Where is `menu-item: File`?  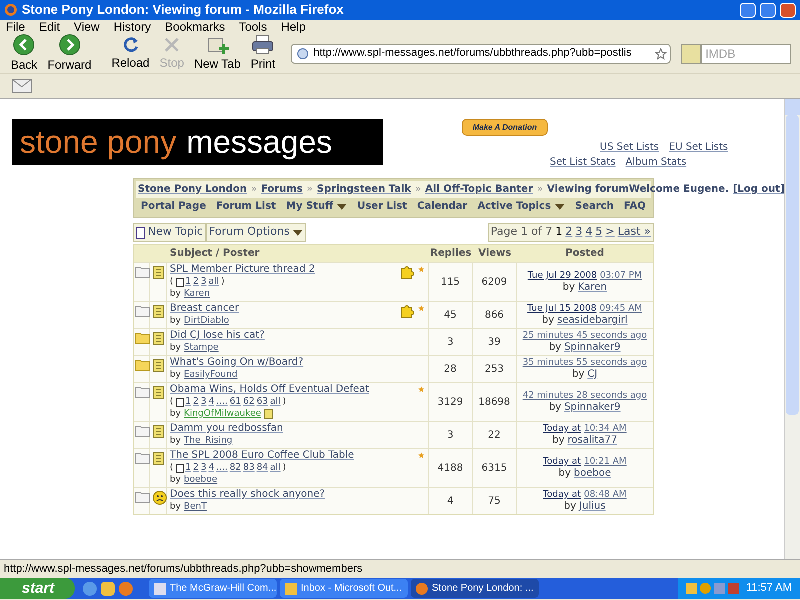 menu-item: File is located at coordinates (16, 27).